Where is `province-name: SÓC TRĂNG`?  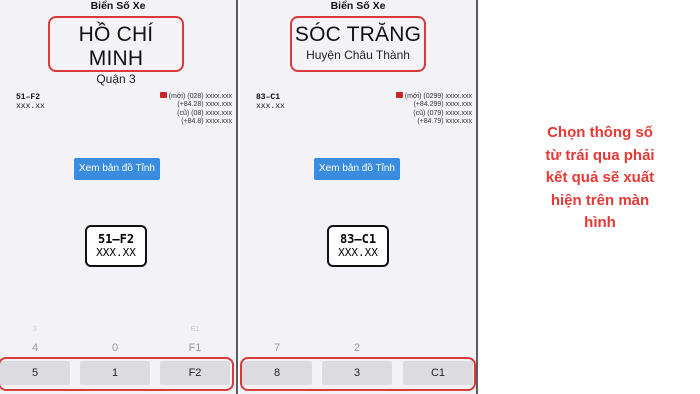 province-name: SÓC TRĂNG is located at coordinates (358, 34).